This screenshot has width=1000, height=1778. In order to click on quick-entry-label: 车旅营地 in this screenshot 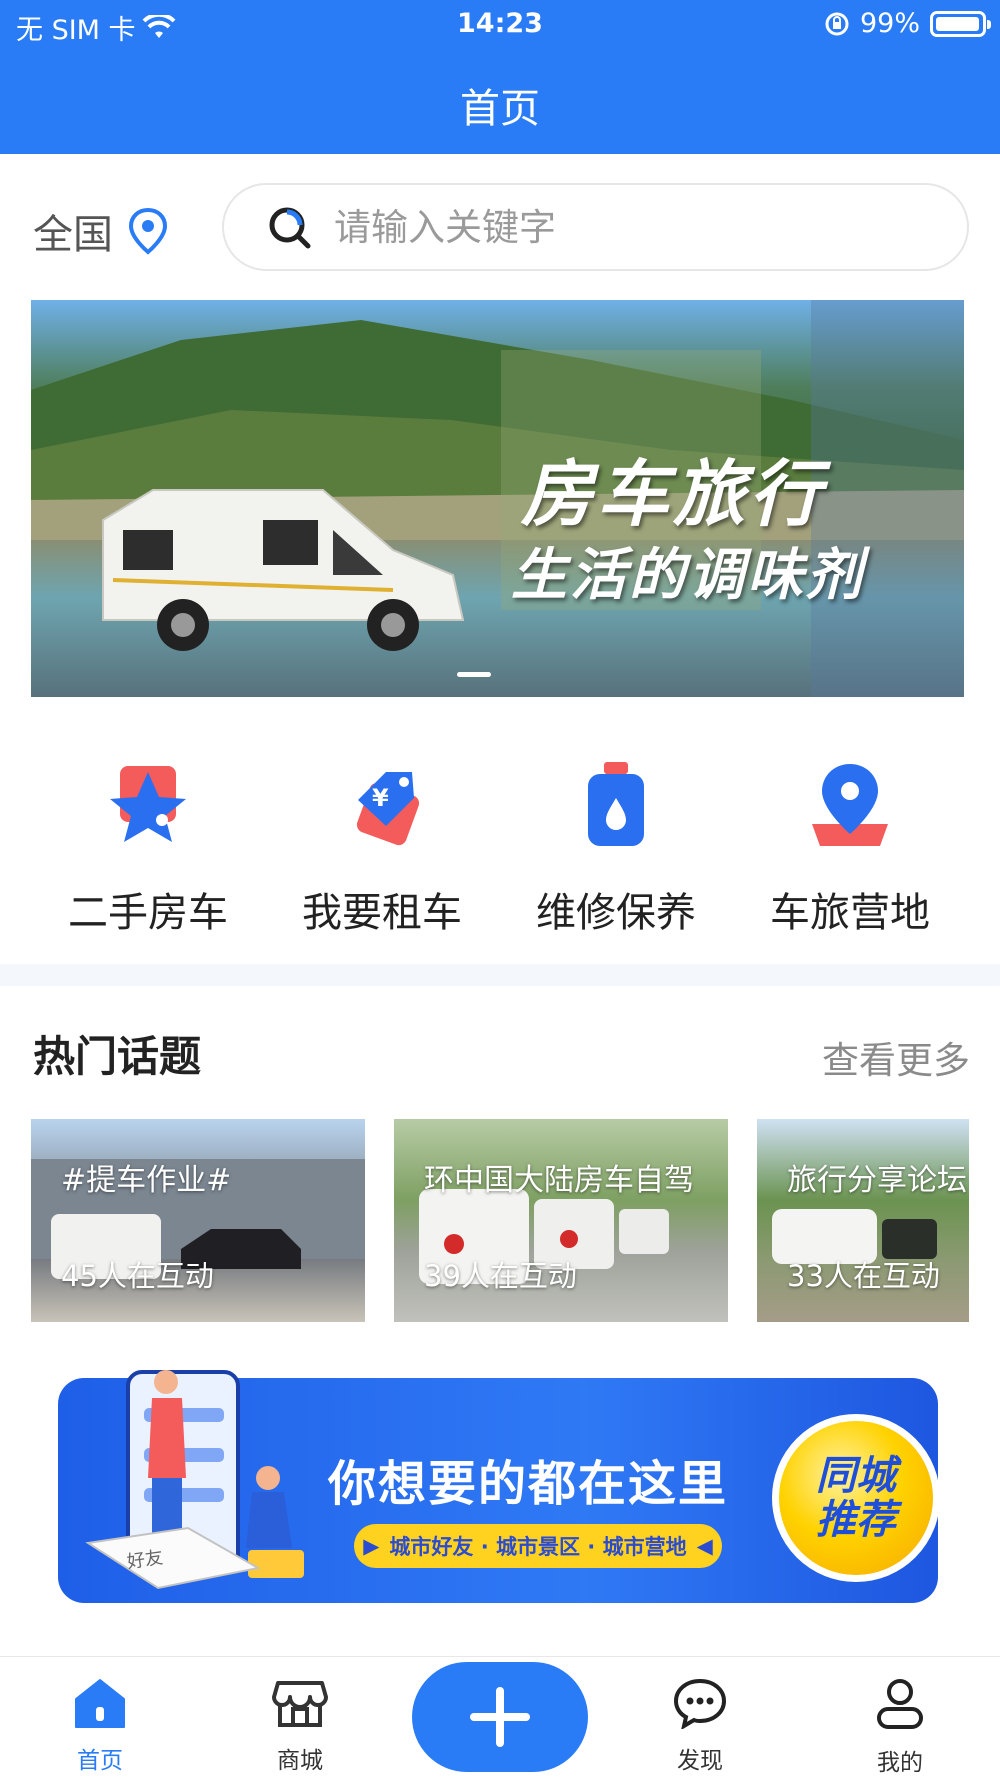, I will do `click(850, 913)`.